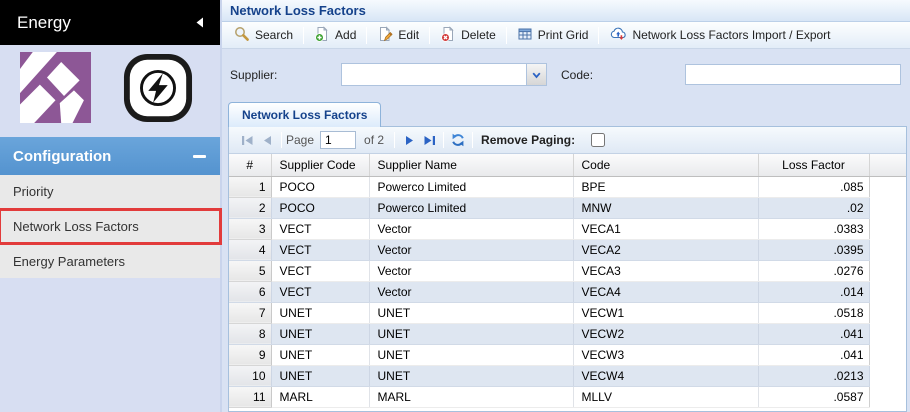  Describe the element at coordinates (267, 140) in the screenshot. I see `previous-page-button` at that location.